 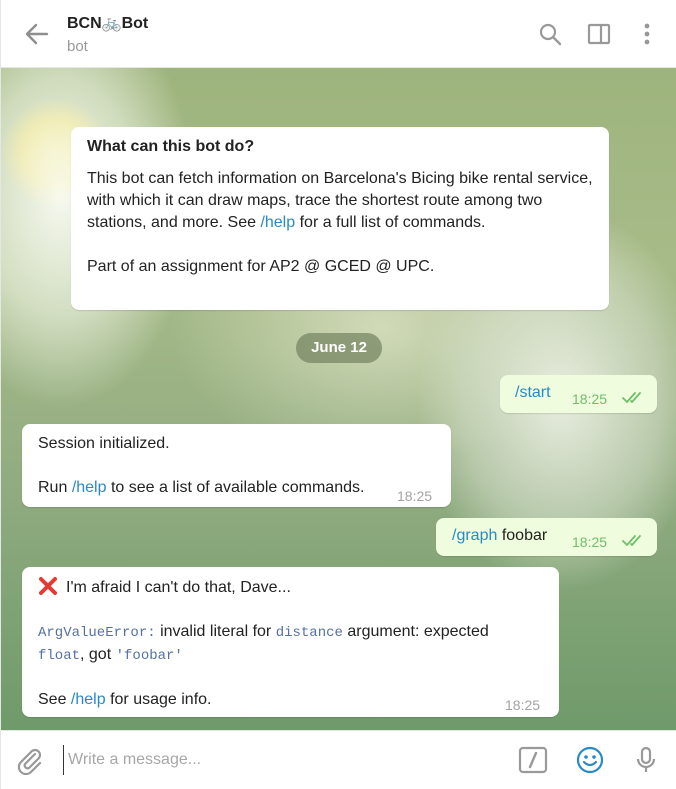 I want to click on command-start: /start, so click(x=533, y=393).